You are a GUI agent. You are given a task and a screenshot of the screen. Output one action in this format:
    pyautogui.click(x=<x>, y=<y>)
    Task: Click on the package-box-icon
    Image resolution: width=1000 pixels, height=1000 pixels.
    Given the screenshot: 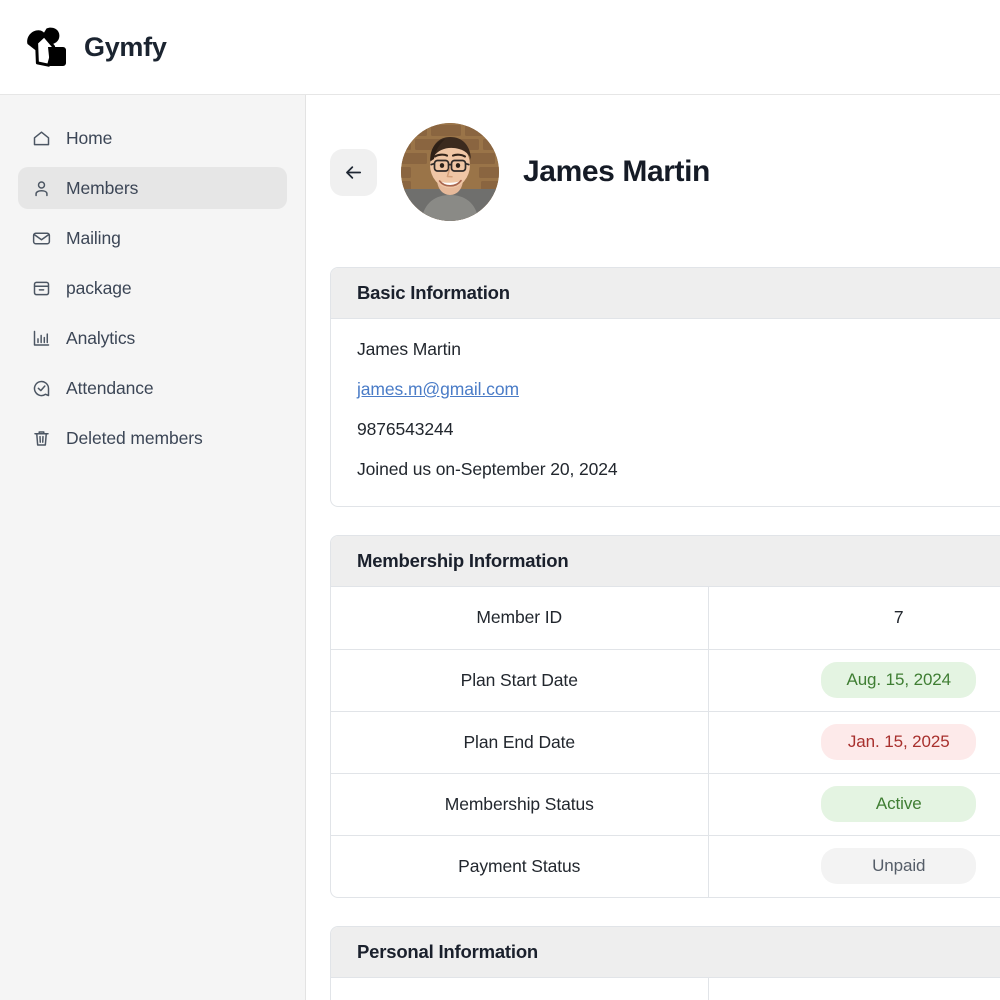 What is the action you would take?
    pyautogui.click(x=41, y=288)
    